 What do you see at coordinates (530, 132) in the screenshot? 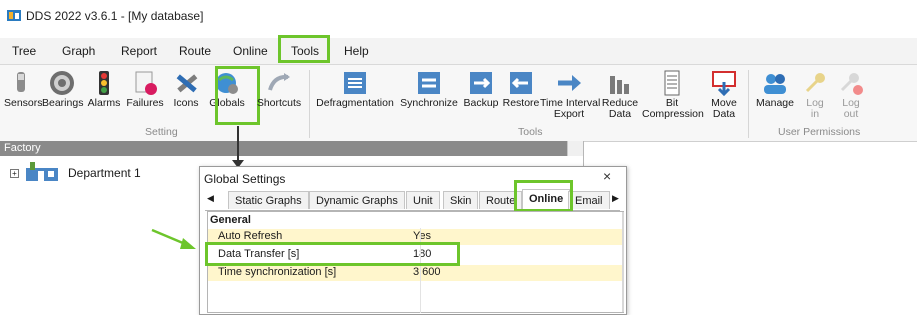
I see `tools-group-label: Tools` at bounding box center [530, 132].